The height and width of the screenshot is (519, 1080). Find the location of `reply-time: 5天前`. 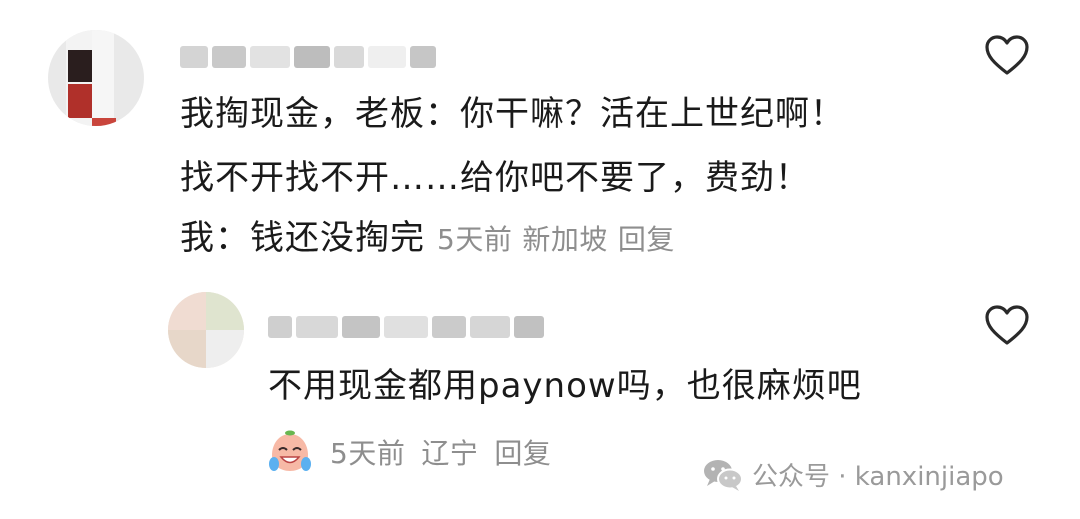

reply-time: 5天前 is located at coordinates (368, 453).